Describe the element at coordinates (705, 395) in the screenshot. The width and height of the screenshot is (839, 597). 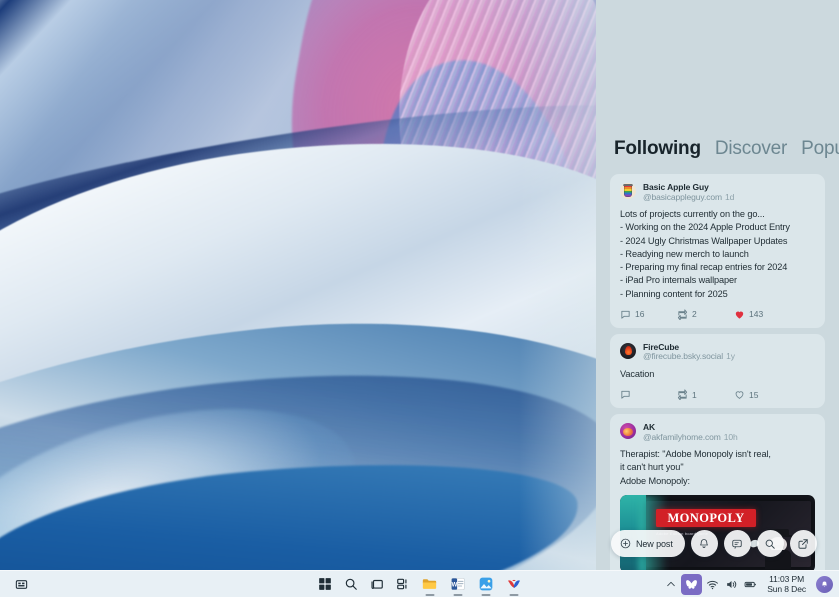
I see `repost-action: 1` at that location.